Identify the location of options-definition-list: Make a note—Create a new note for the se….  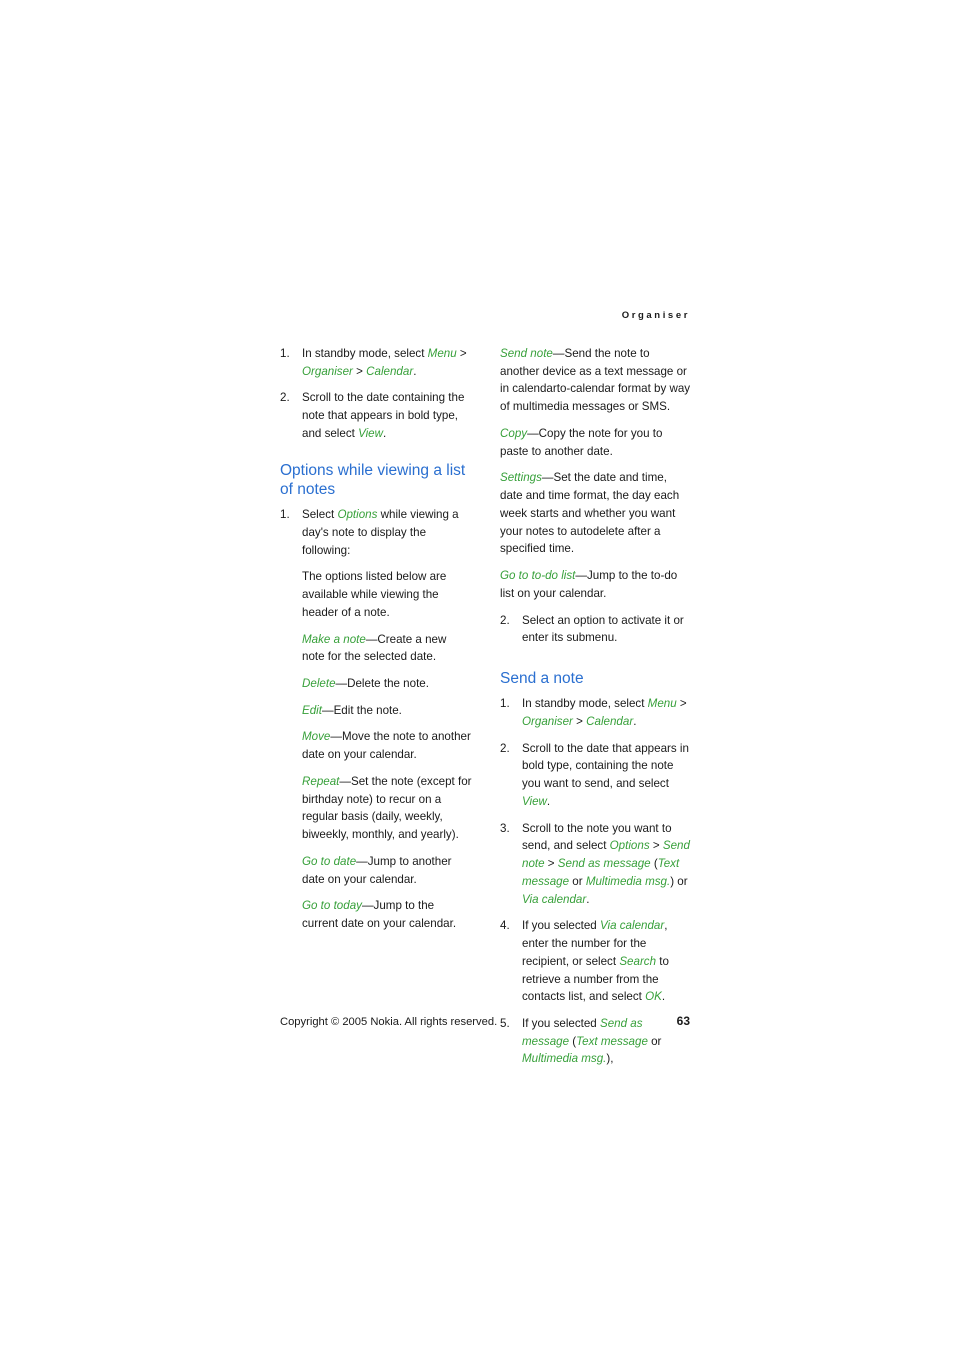
(376, 782).